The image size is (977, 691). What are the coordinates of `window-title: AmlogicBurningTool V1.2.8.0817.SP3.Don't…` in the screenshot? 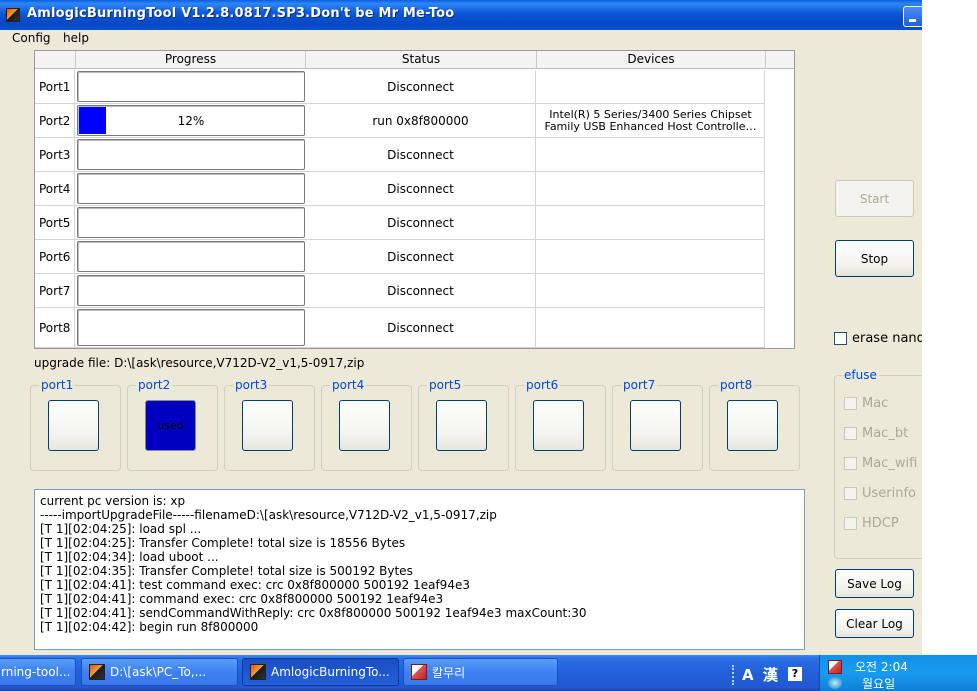 It's located at (241, 13).